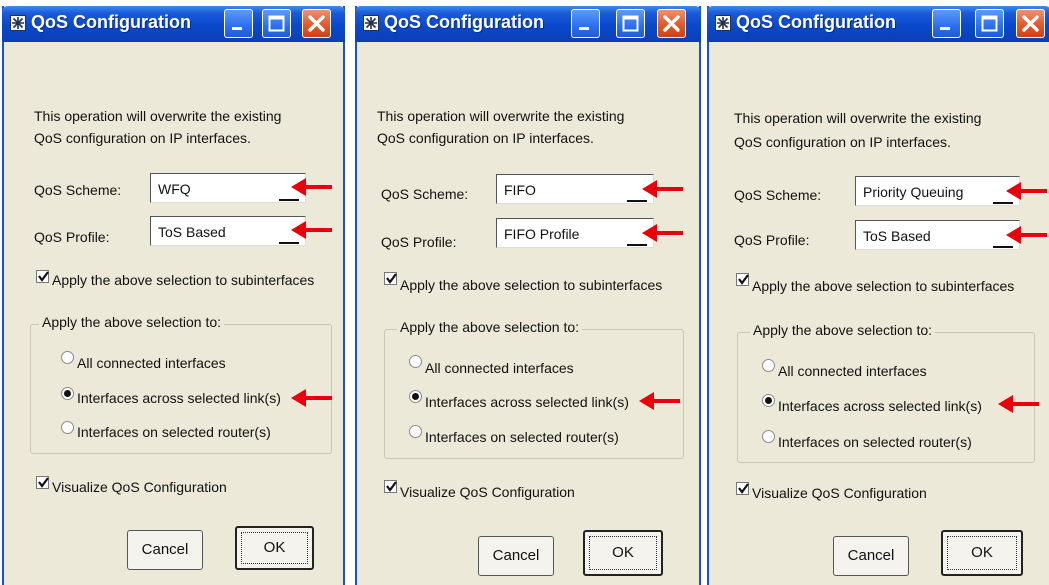  What do you see at coordinates (174, 189) in the screenshot?
I see `qos-scheme-value: WFQ` at bounding box center [174, 189].